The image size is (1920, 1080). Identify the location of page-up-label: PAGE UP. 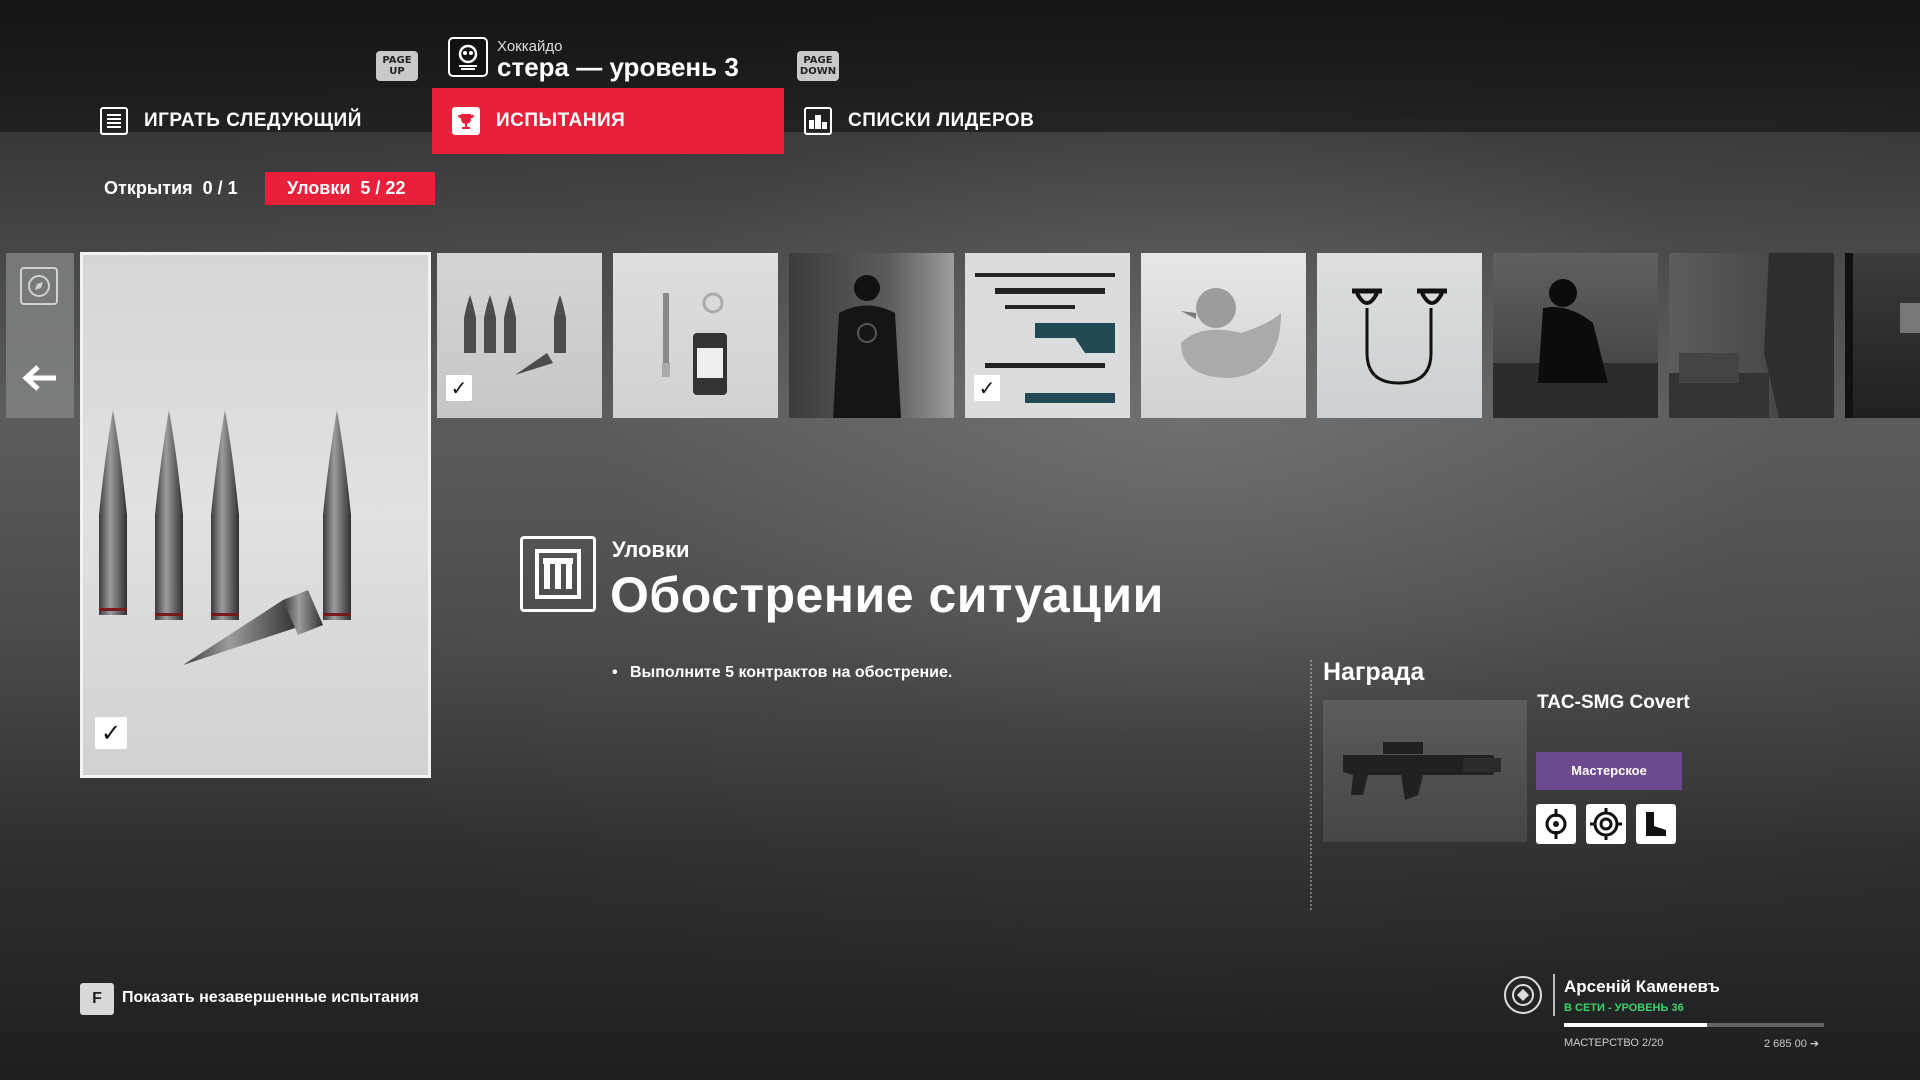
(397, 66).